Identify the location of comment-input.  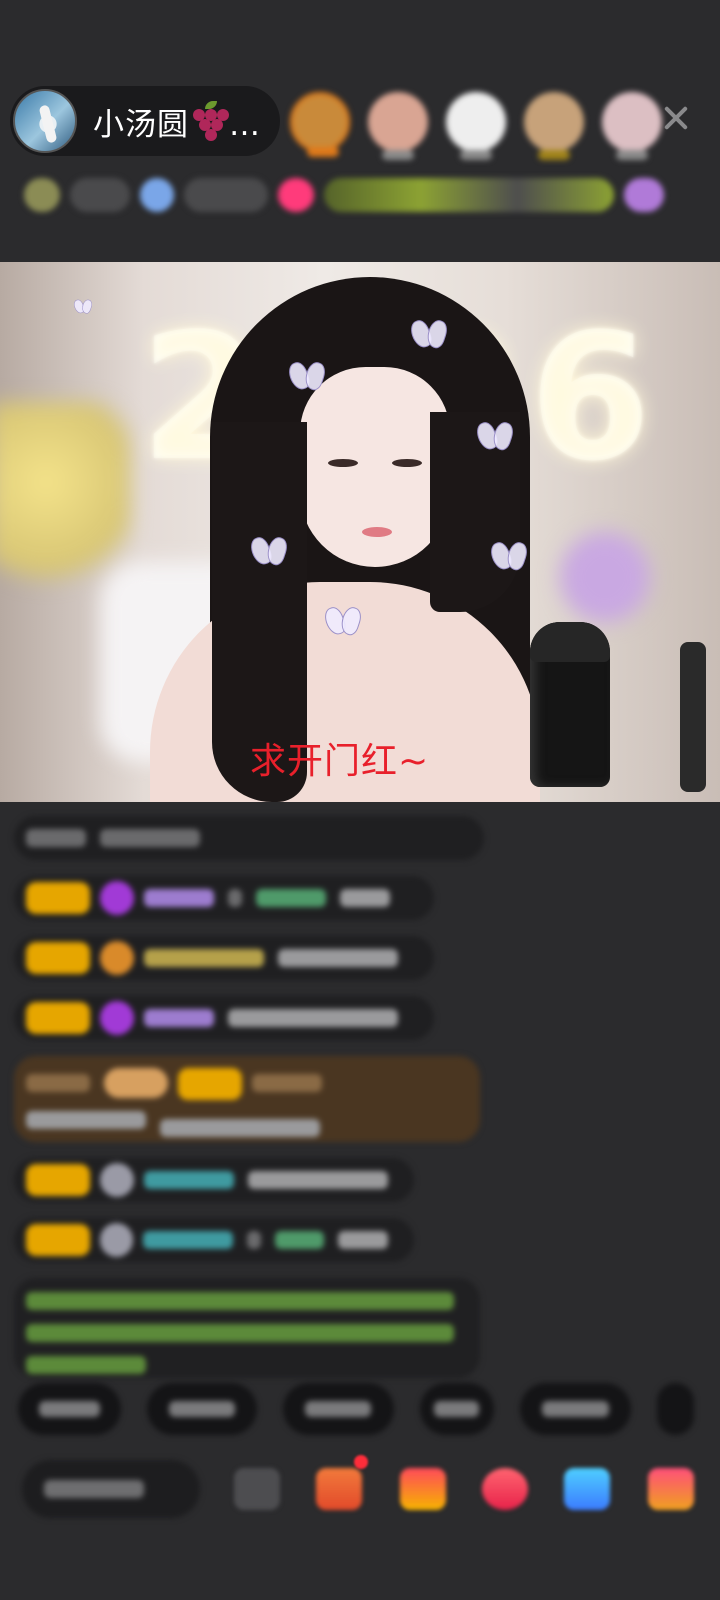
(111, 1489).